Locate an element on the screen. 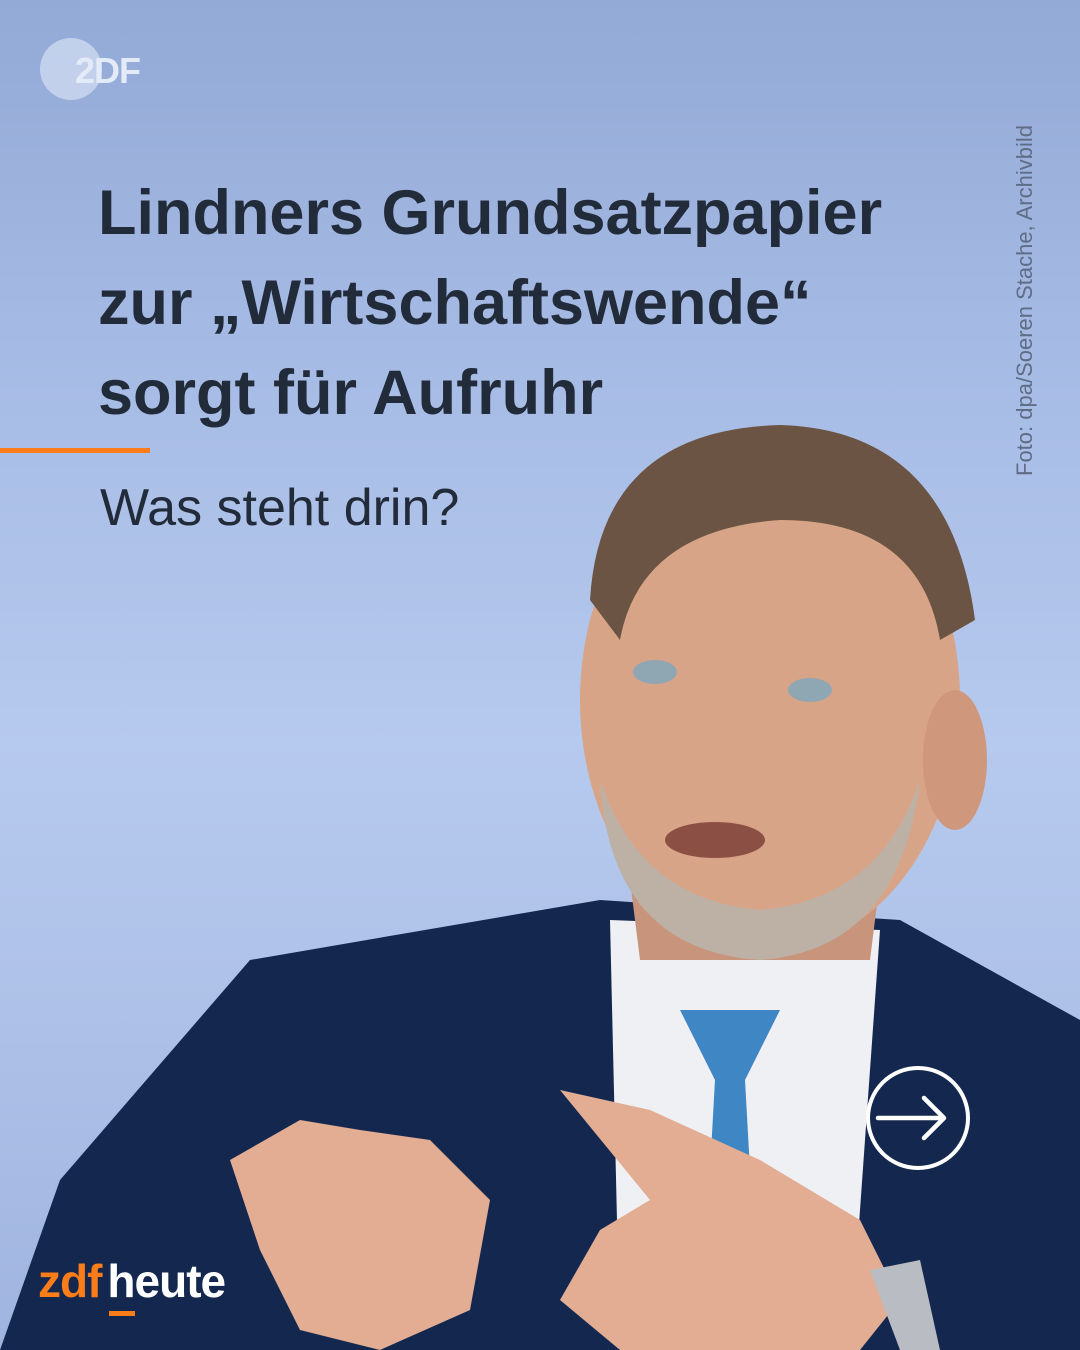  headline-line-1: Lindners Grundsatzpapier is located at coordinates (490, 213).